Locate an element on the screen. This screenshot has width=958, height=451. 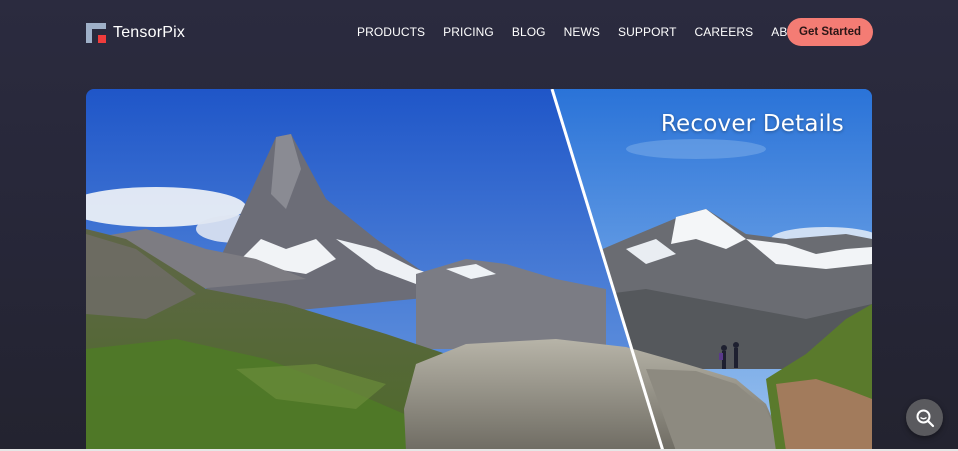
nav-item-blog: BLOG is located at coordinates (529, 32).